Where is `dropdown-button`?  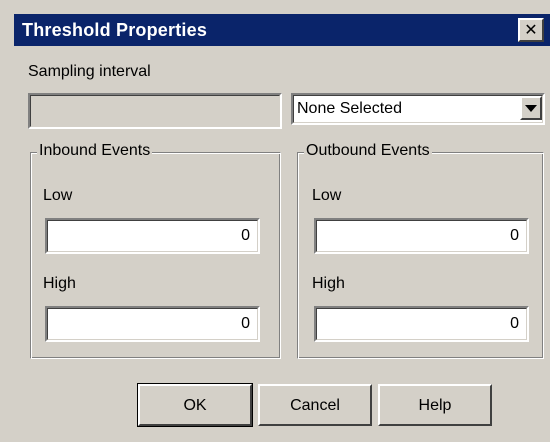
dropdown-button is located at coordinates (531, 108).